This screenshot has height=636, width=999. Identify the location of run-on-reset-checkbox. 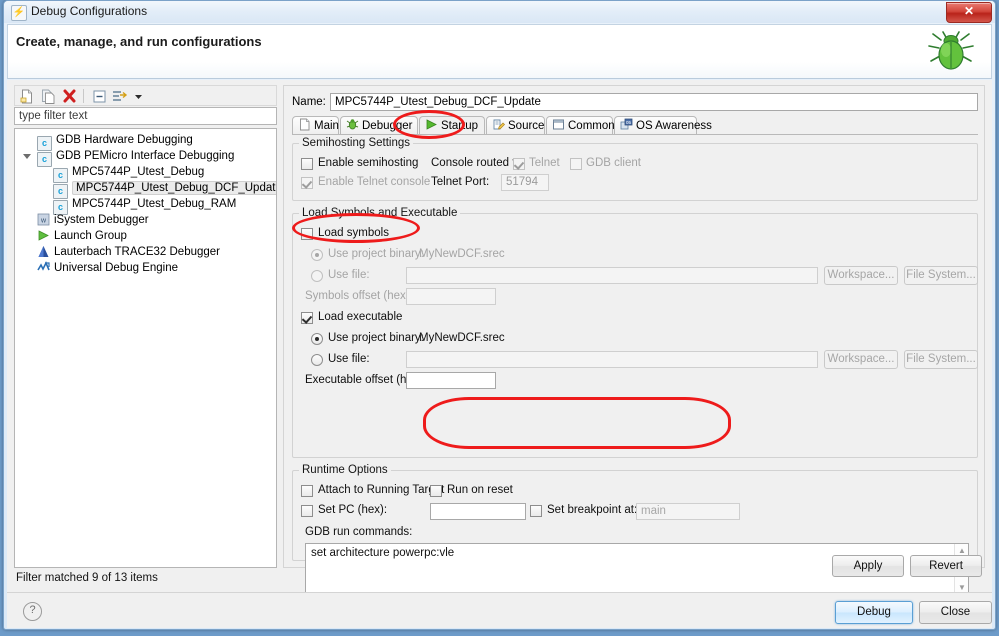
(436, 491).